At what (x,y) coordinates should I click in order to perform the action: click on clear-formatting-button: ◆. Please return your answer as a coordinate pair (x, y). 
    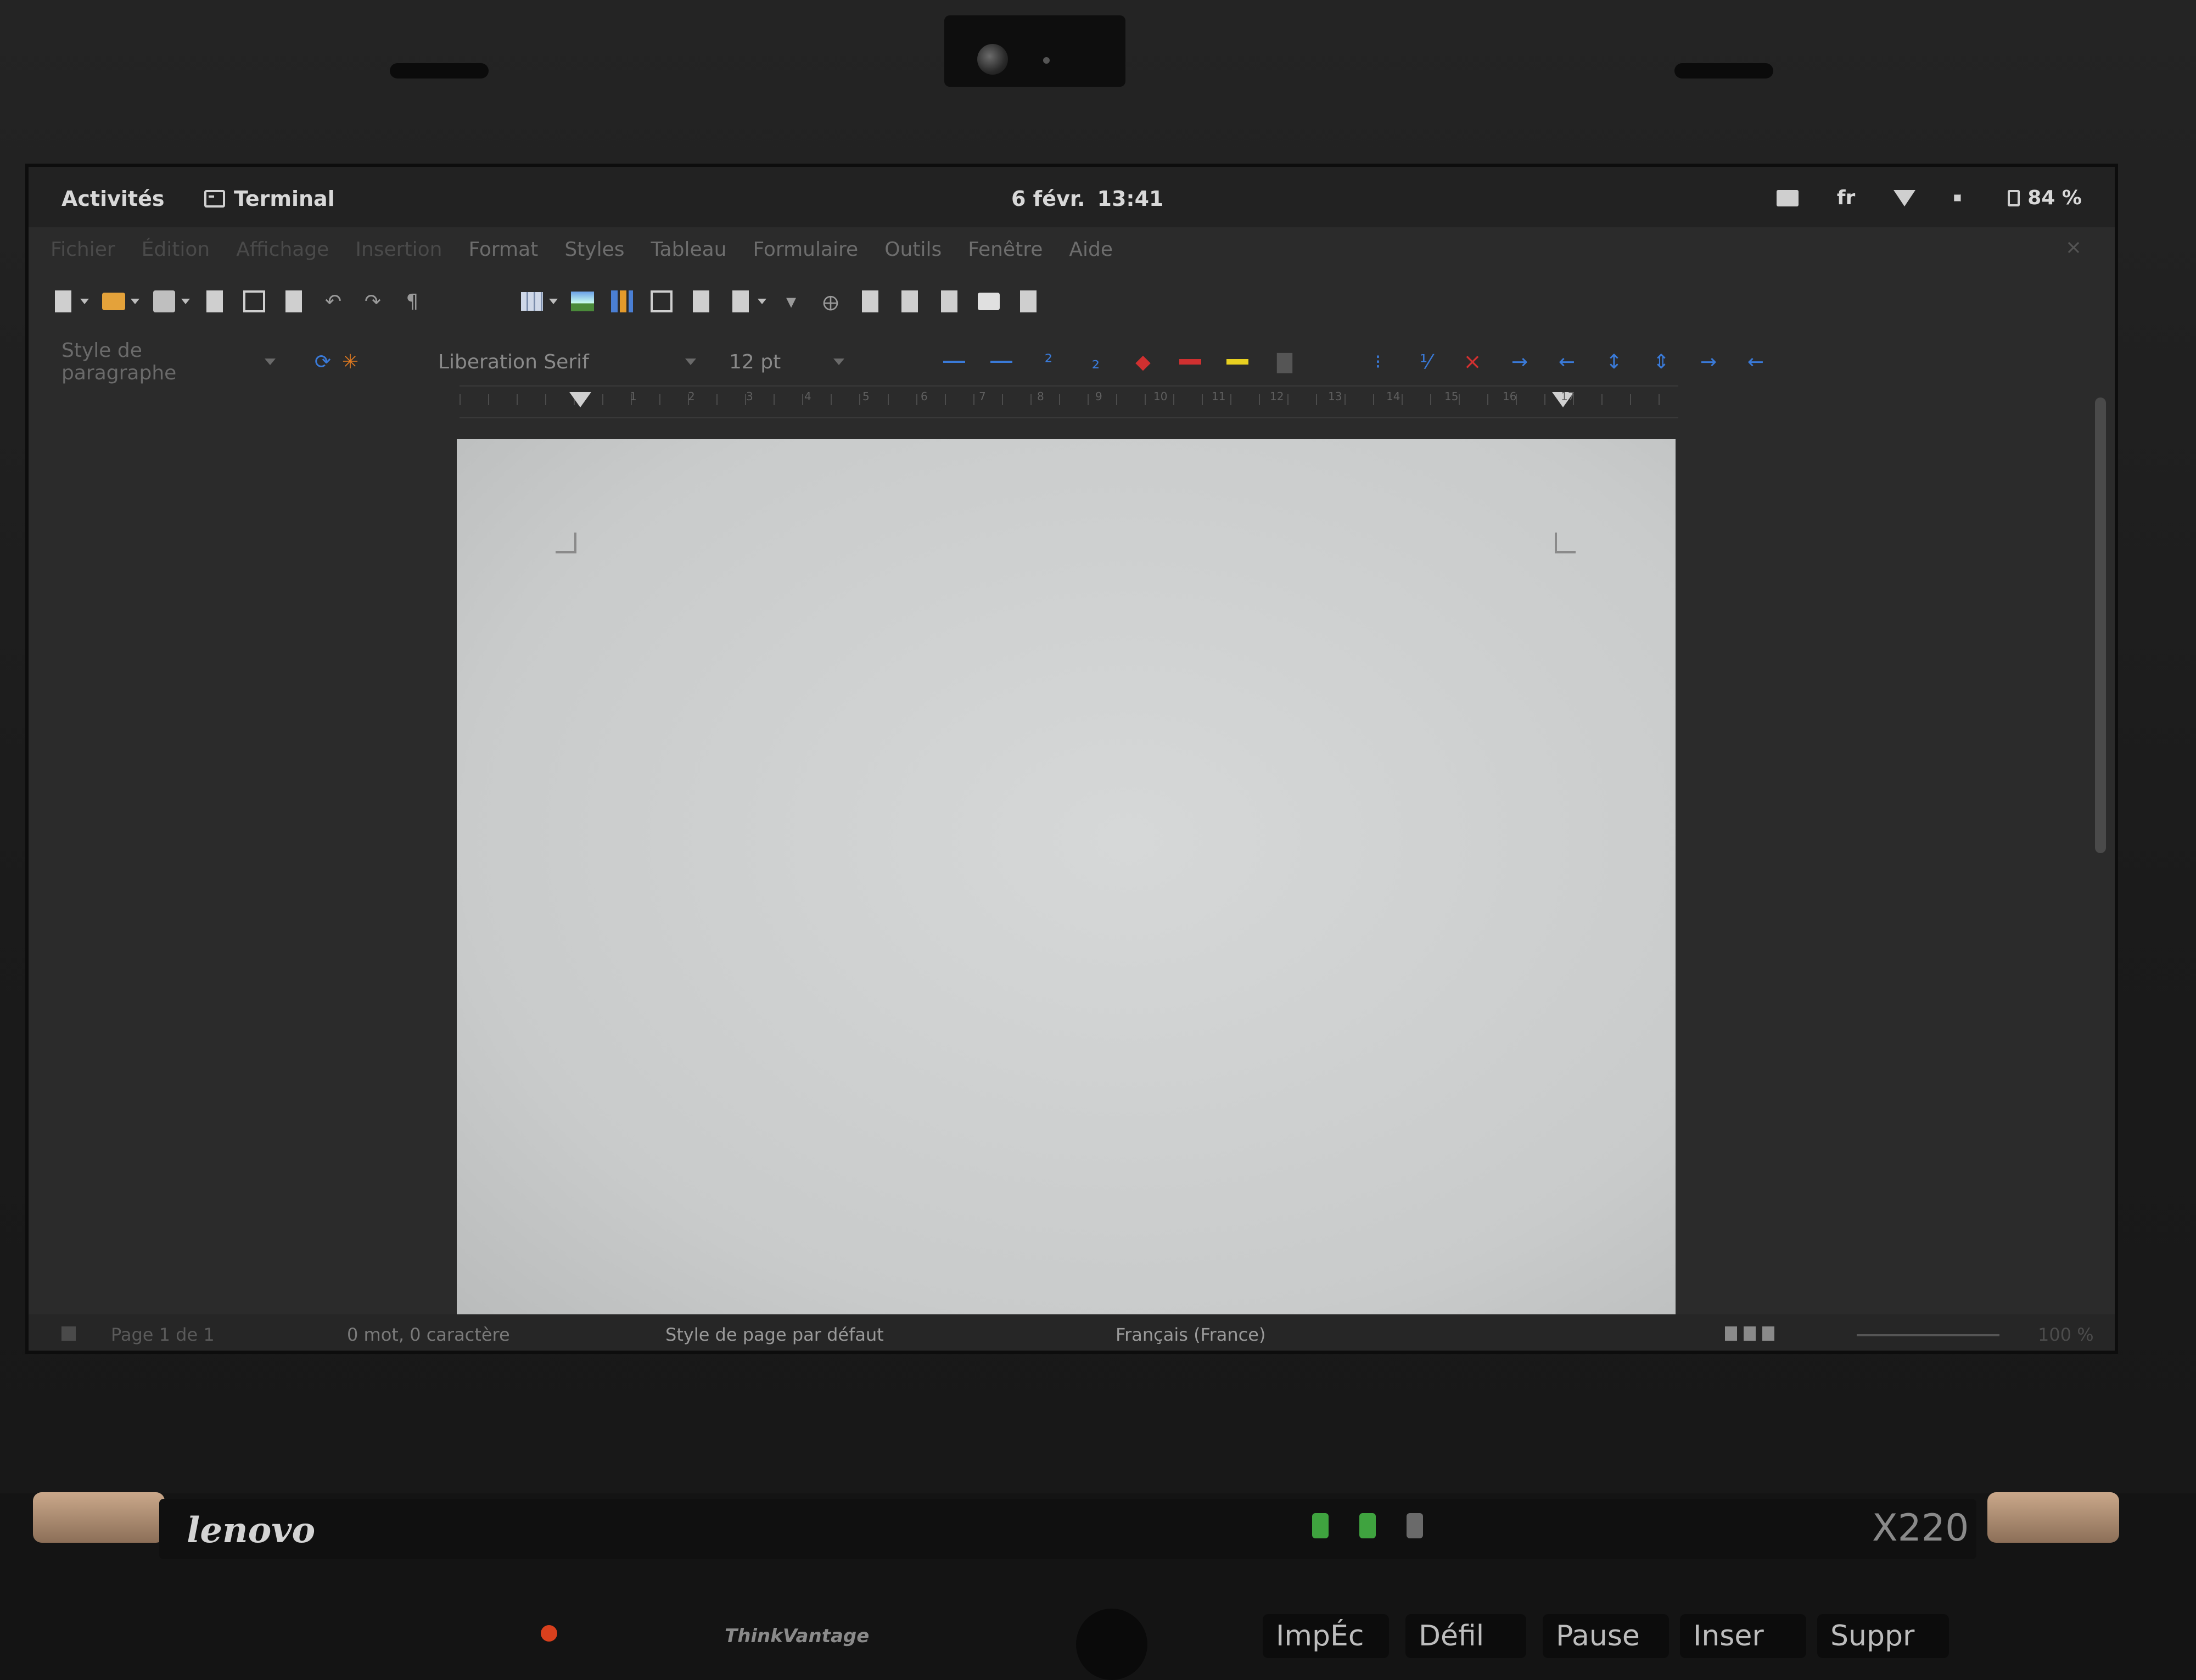
    Looking at the image, I should click on (1143, 362).